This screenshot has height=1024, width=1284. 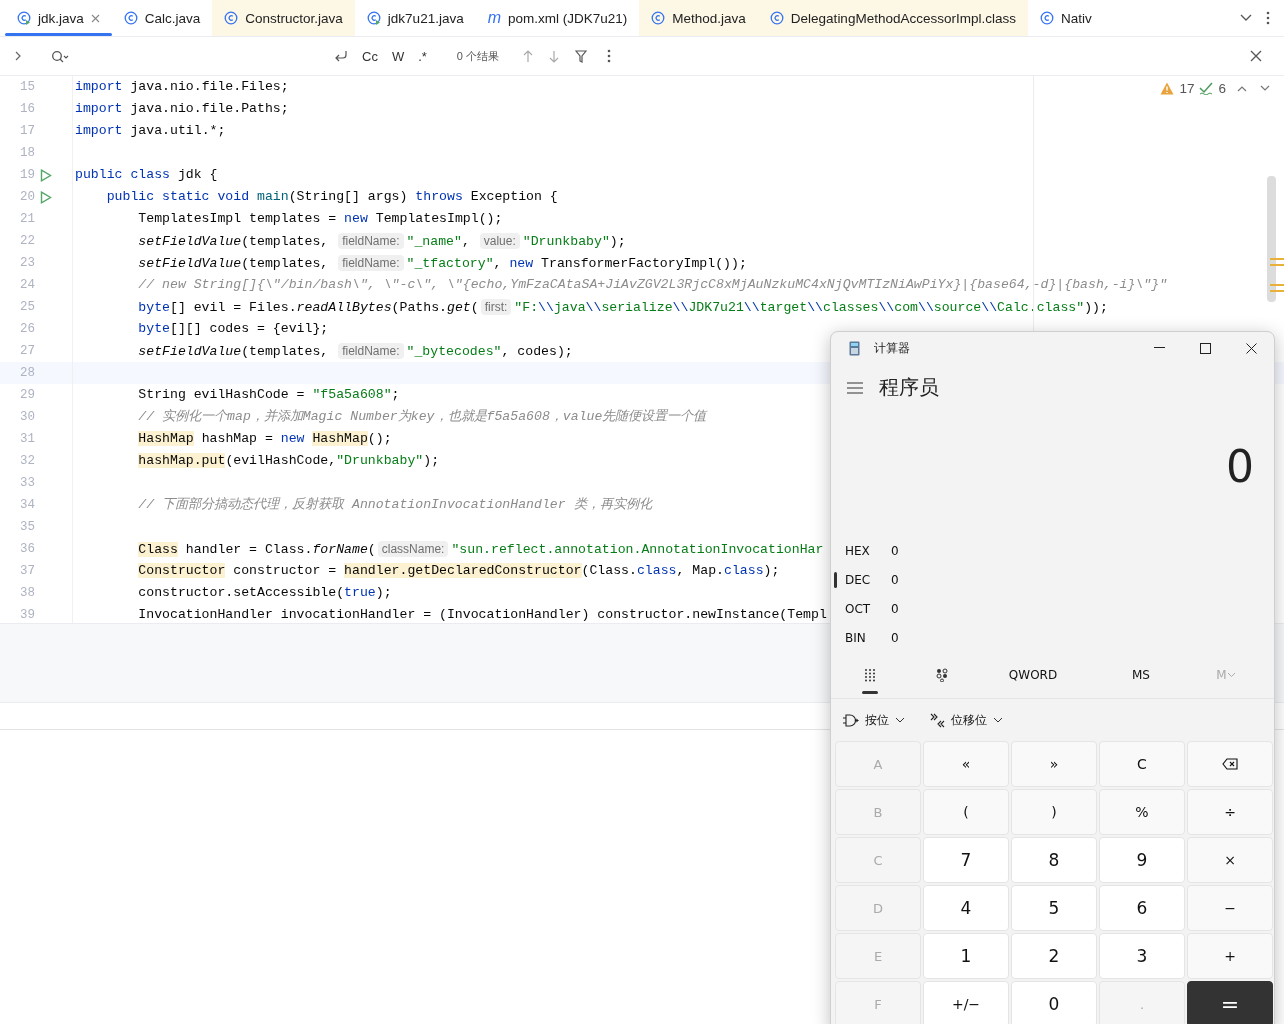 I want to click on memory-store-button: MS, so click(x=1141, y=675).